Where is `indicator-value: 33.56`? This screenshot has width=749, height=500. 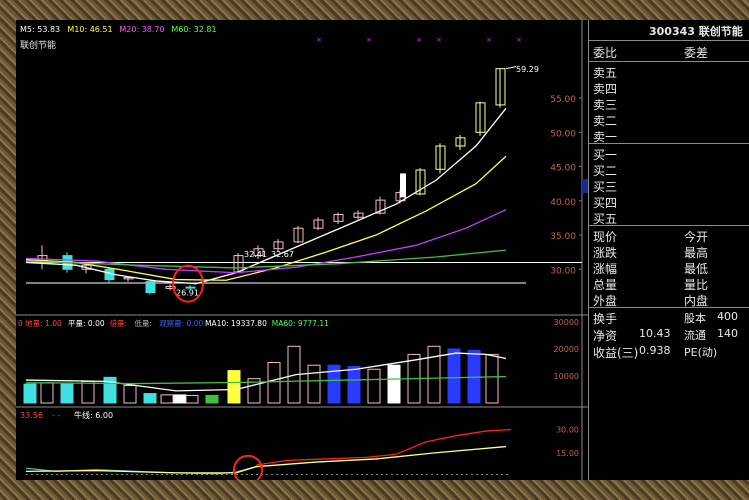 indicator-value: 33.56 is located at coordinates (31, 415).